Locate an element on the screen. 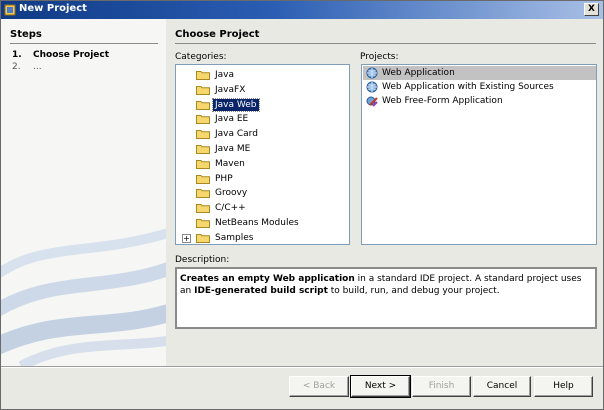  button-bar-divider is located at coordinates (302, 367).